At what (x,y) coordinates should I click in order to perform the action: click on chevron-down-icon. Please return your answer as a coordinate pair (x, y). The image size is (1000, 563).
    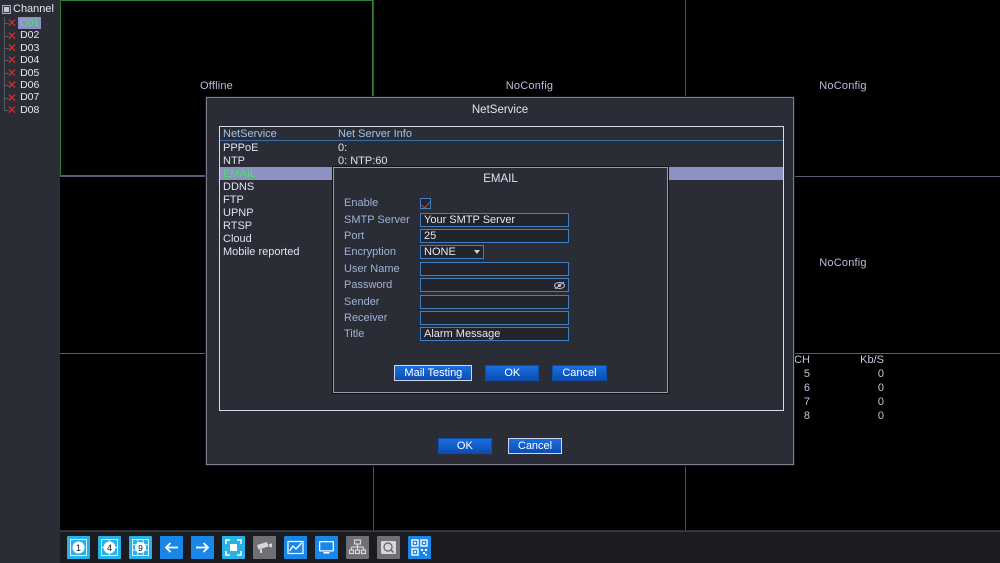
    Looking at the image, I should click on (477, 252).